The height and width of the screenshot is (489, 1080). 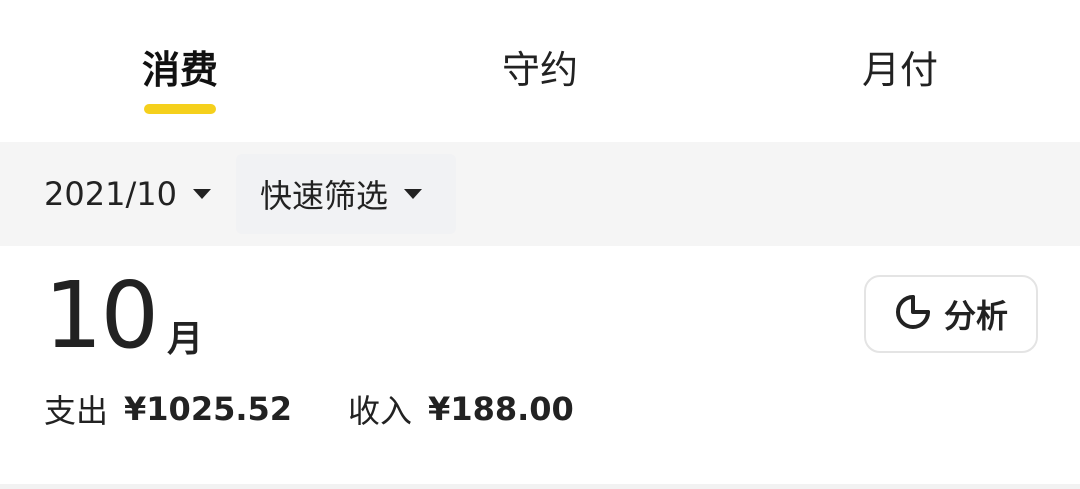 I want to click on active-tab-indicator, so click(x=180, y=109).